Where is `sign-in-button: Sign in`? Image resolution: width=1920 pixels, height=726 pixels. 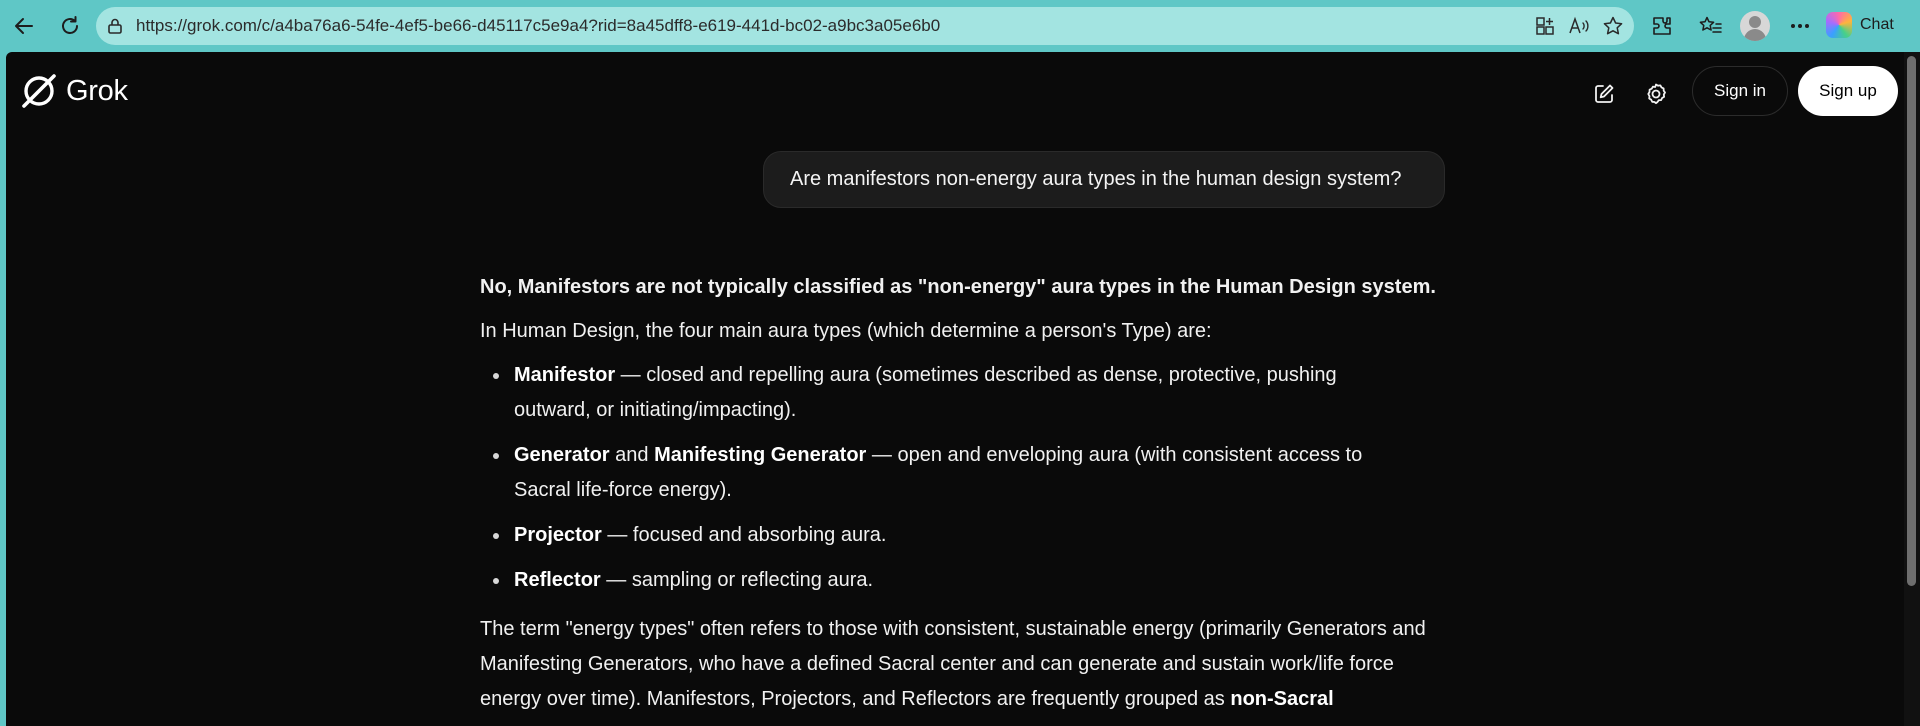
sign-in-button: Sign in is located at coordinates (1740, 91).